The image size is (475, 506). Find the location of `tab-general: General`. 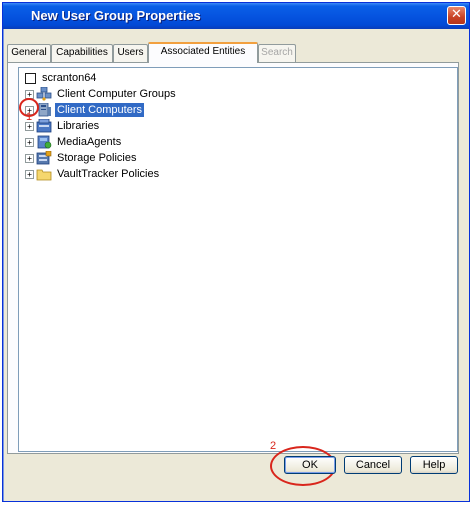

tab-general: General is located at coordinates (29, 53).